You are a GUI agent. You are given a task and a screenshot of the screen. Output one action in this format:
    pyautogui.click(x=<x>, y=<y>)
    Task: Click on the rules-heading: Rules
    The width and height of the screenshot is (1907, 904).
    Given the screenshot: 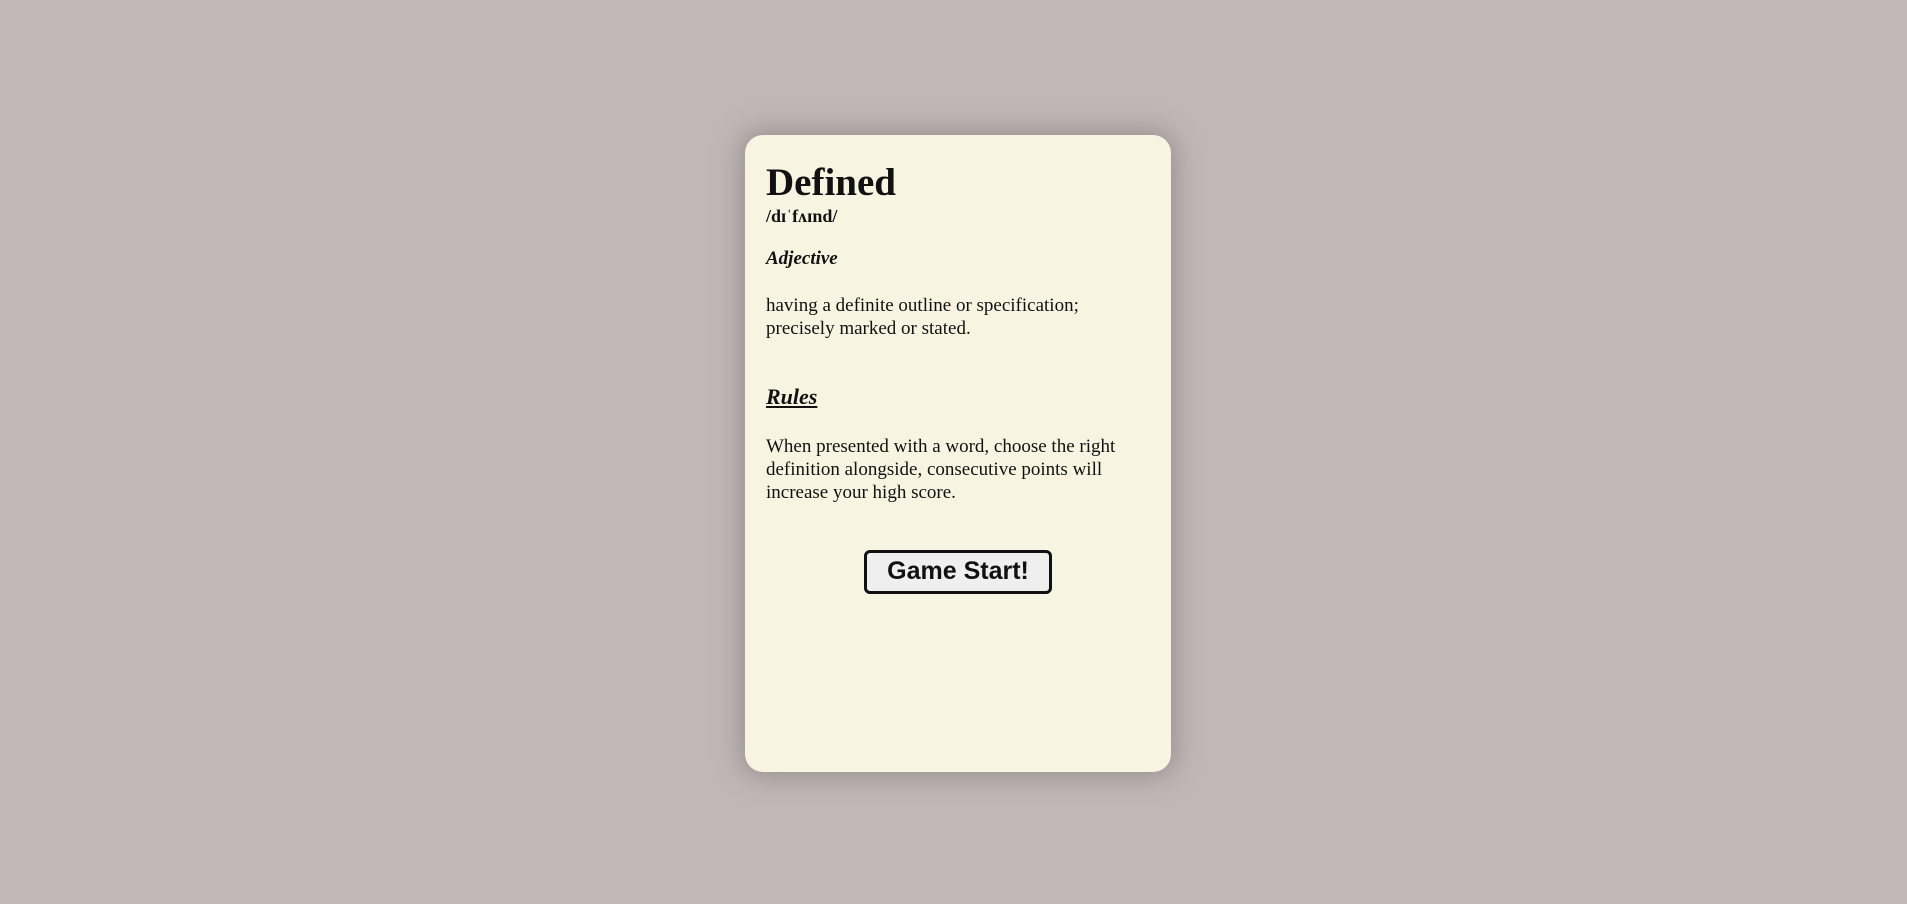 What is the action you would take?
    pyautogui.click(x=792, y=396)
    